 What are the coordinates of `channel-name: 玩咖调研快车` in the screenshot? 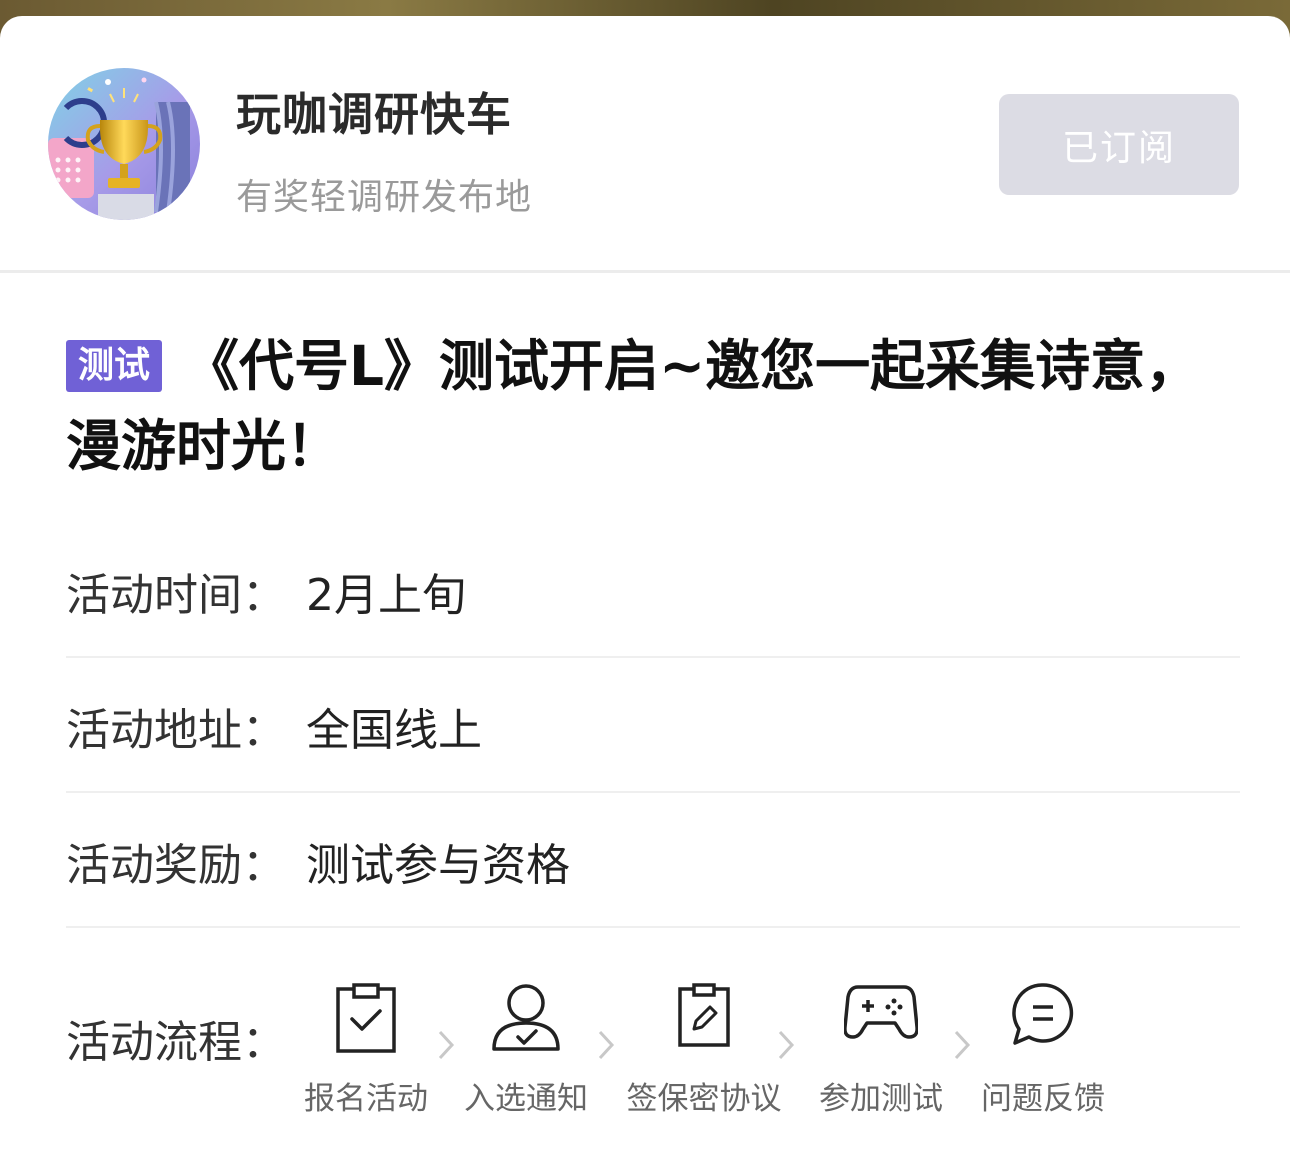 It's located at (374, 110).